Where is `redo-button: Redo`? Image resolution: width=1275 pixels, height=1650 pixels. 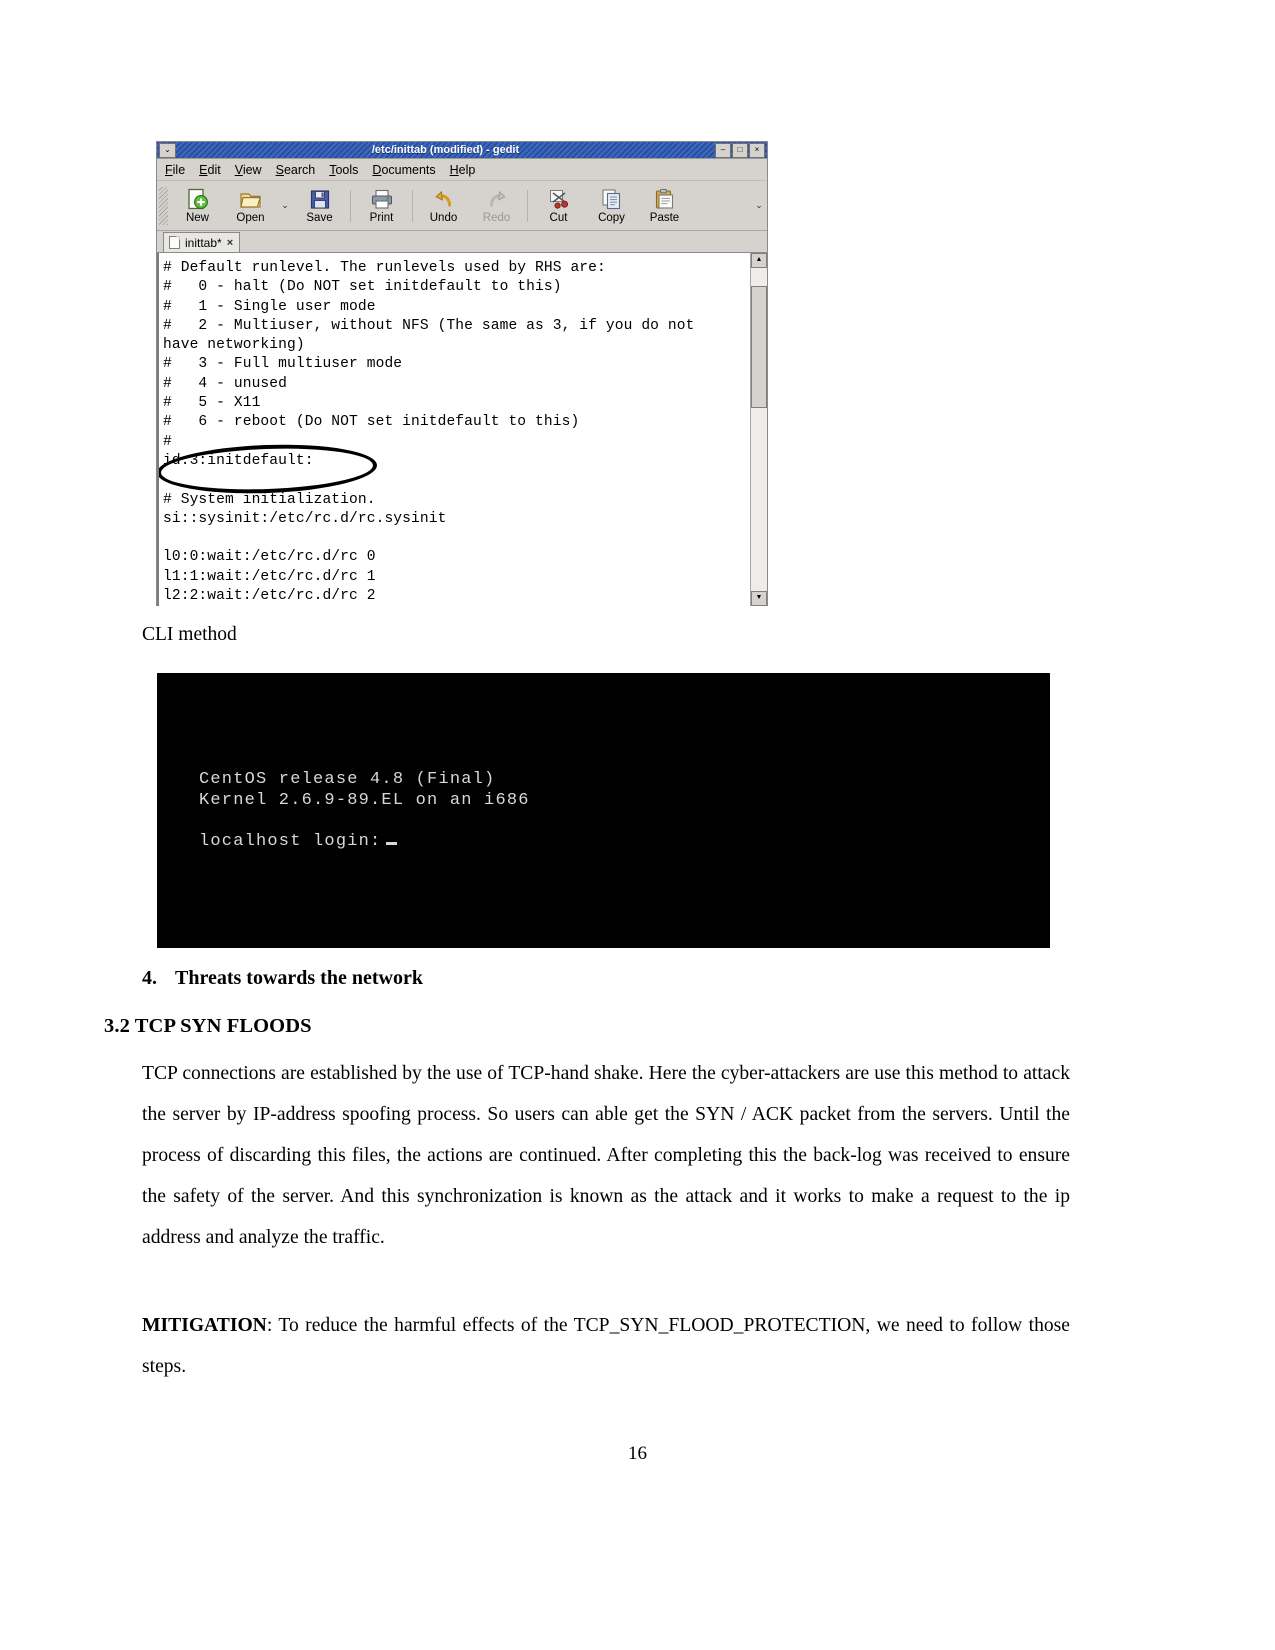 redo-button: Redo is located at coordinates (496, 206).